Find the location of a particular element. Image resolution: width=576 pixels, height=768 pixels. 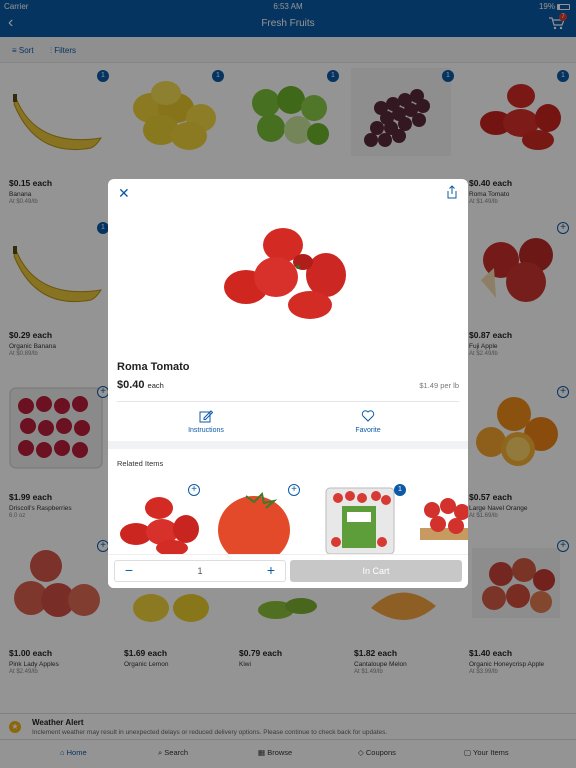

favorite-button: Favorite is located at coordinates (368, 421).